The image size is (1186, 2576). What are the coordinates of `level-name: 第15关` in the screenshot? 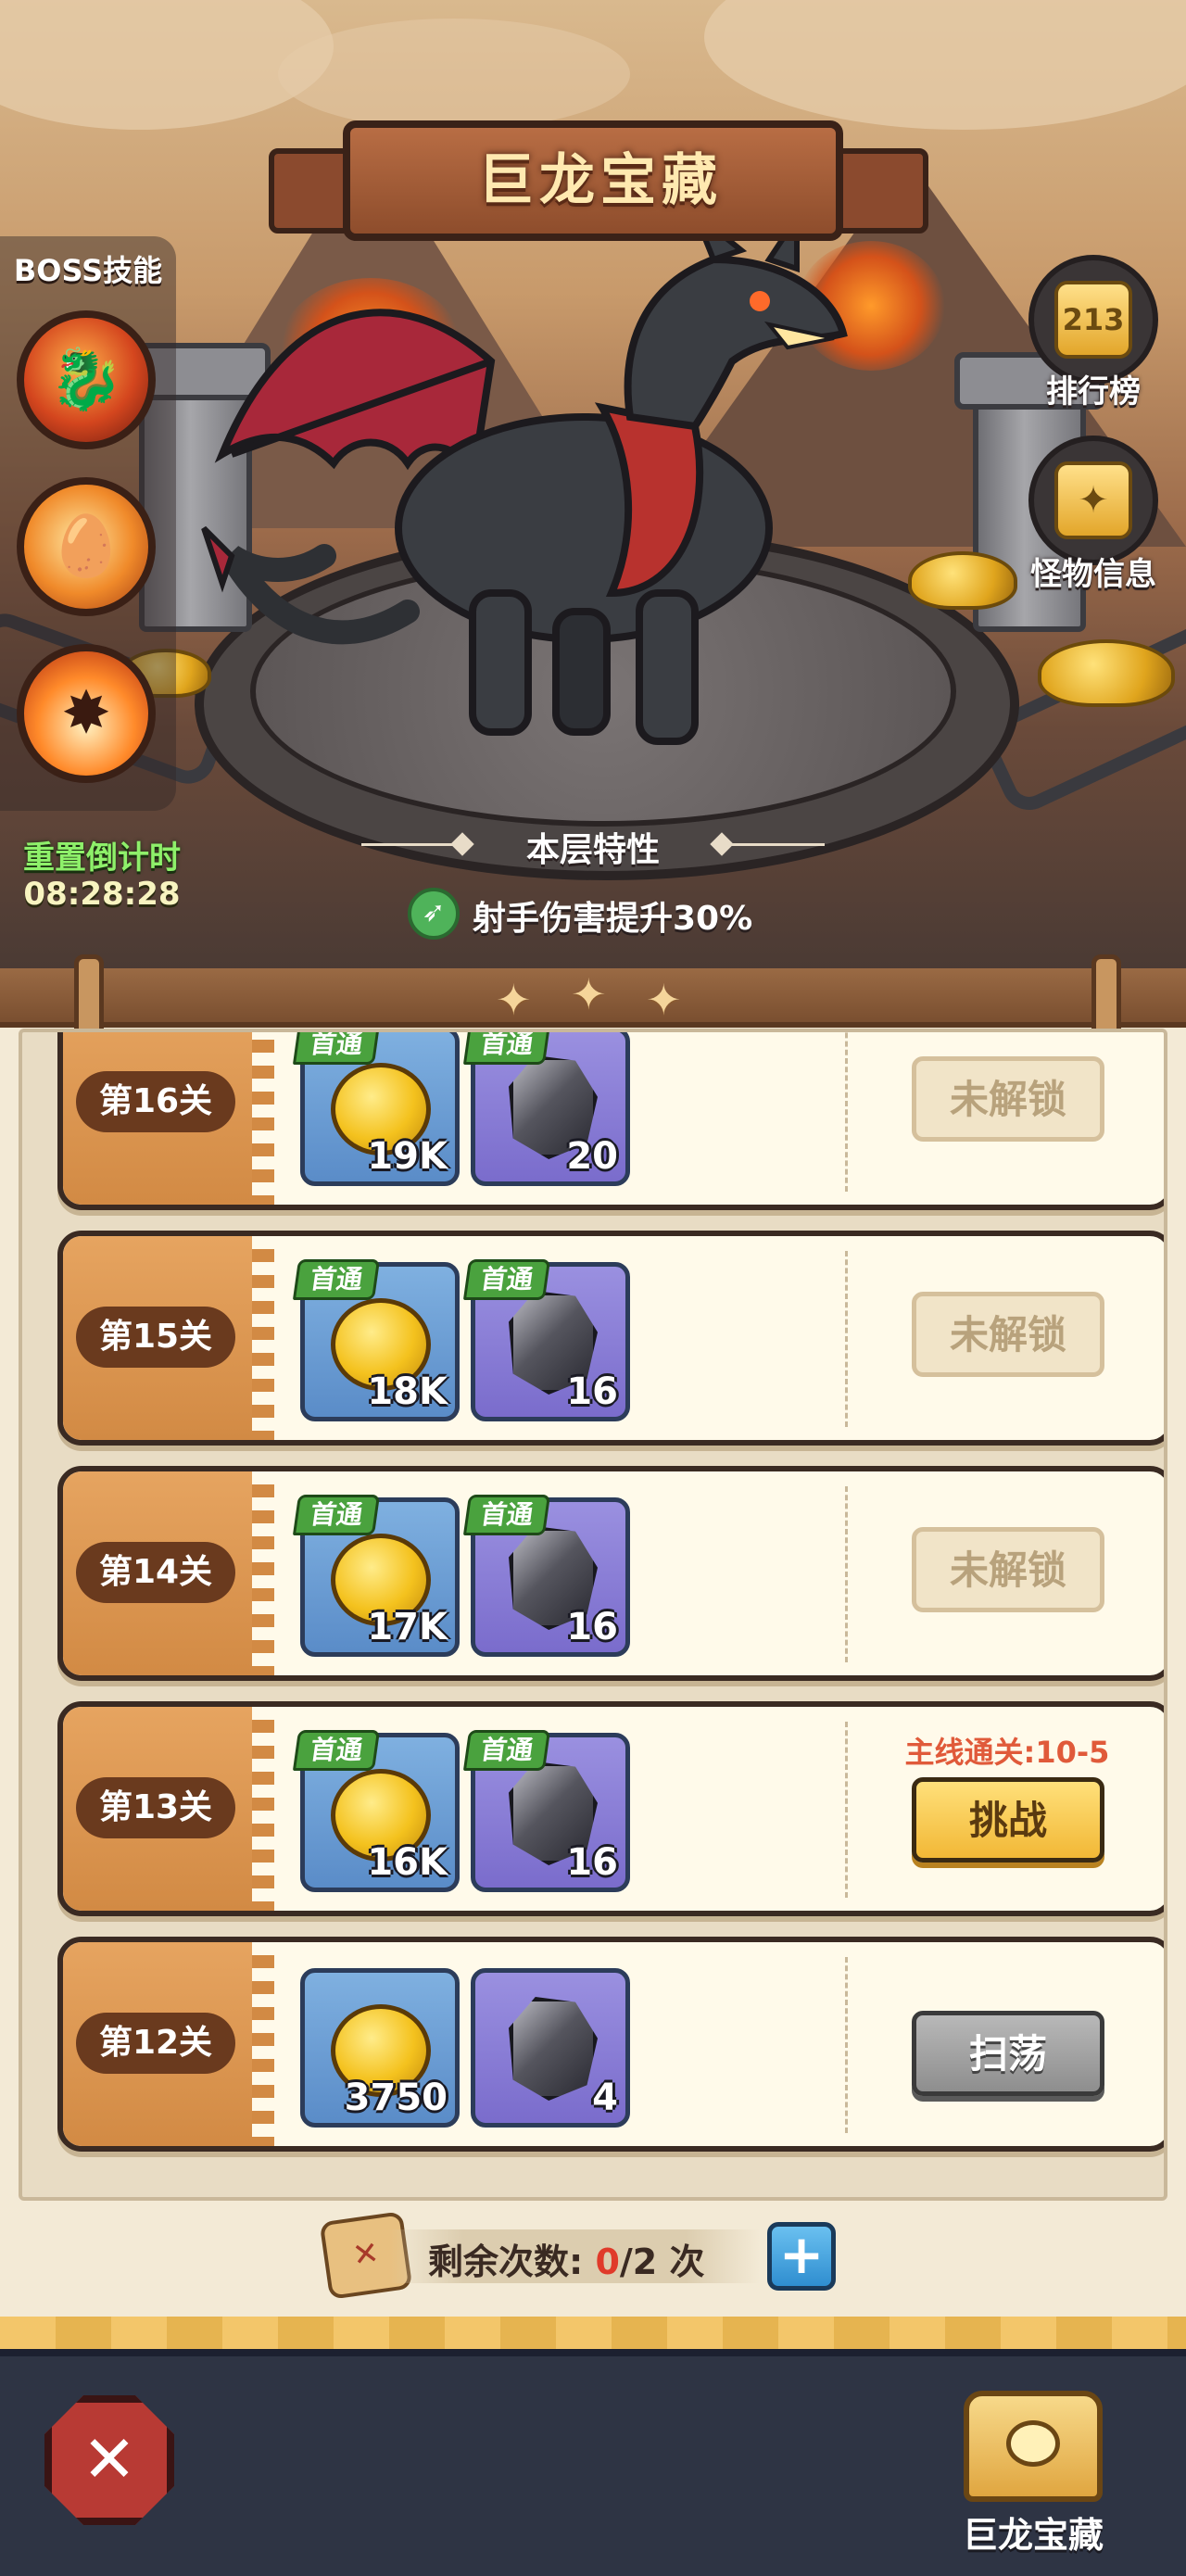 It's located at (155, 1337).